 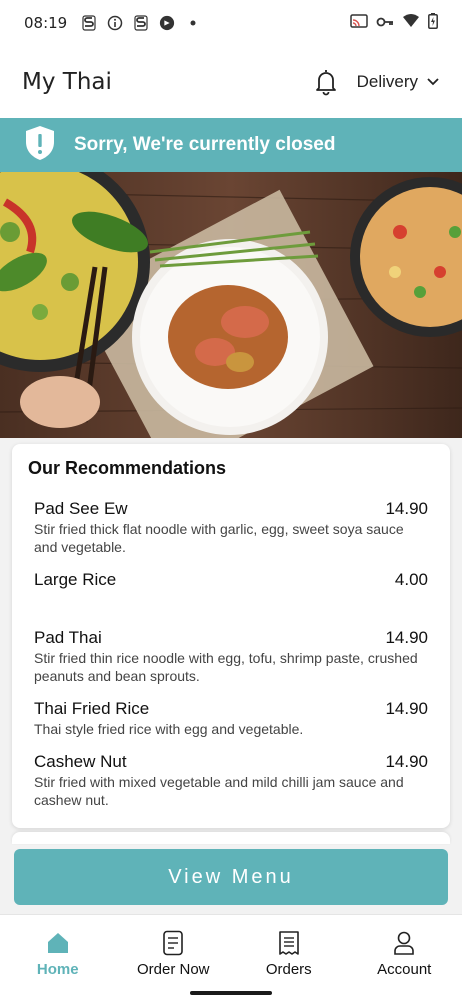 What do you see at coordinates (75, 579) in the screenshot?
I see `menu-item-name: Large Rice` at bounding box center [75, 579].